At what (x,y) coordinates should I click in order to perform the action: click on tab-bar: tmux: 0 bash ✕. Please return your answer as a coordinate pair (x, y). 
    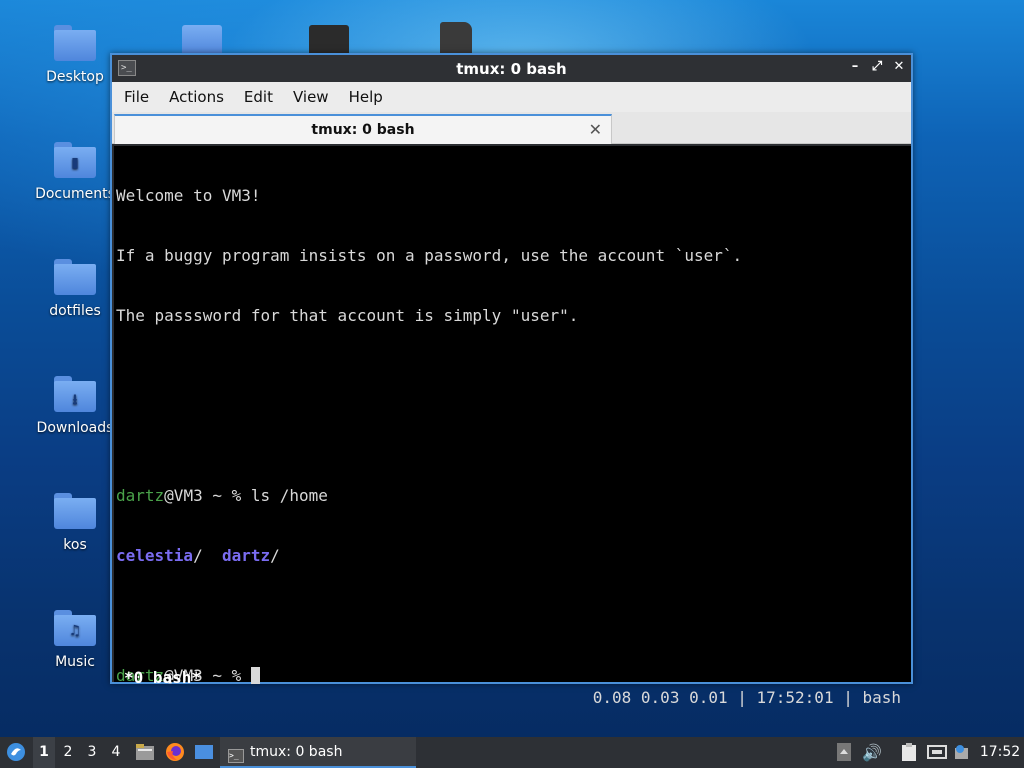
    Looking at the image, I should click on (511, 128).